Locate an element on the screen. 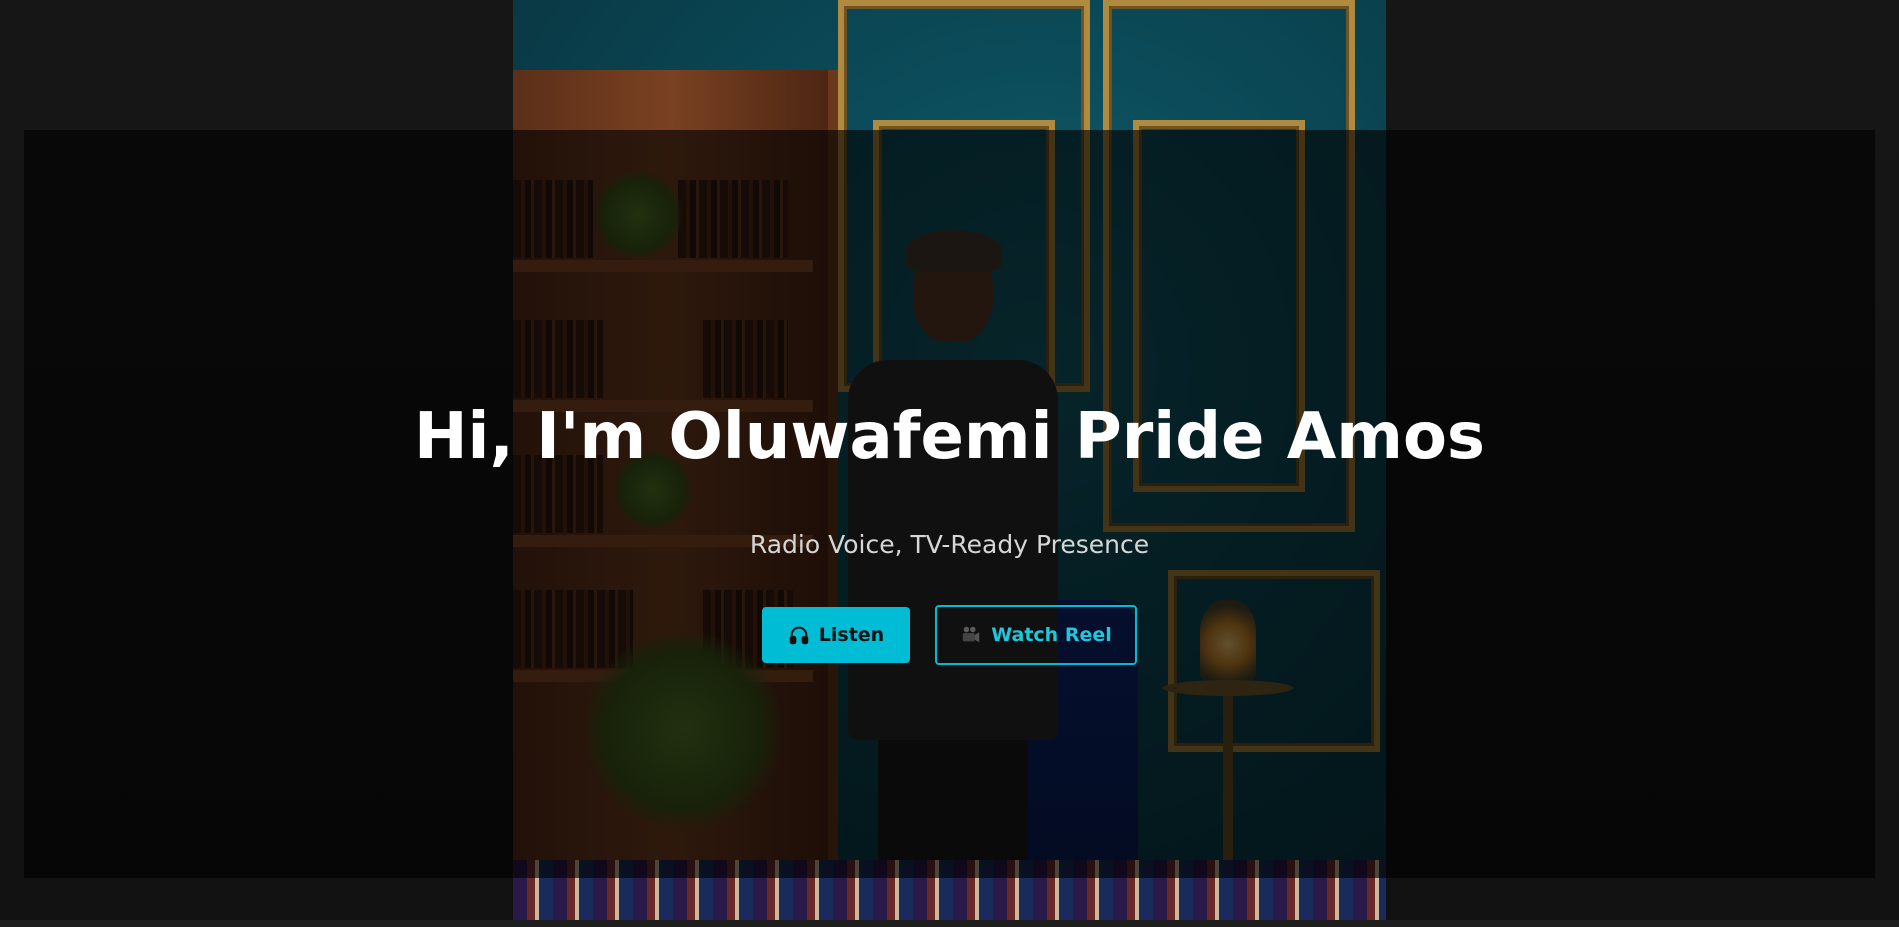  headphones-icon is located at coordinates (799, 635).